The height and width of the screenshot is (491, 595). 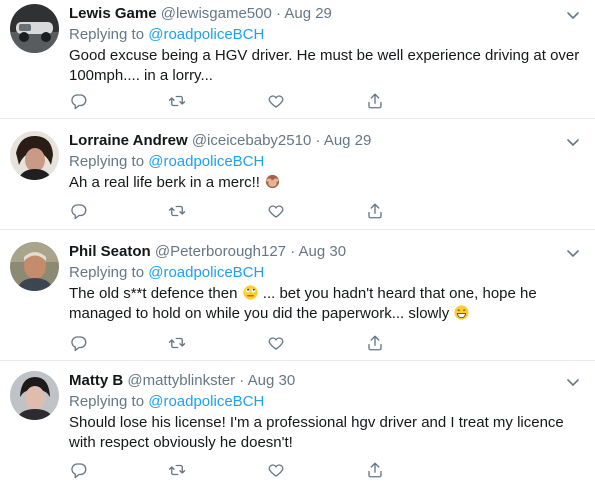 I want to click on display-name: Matty B, so click(x=96, y=380).